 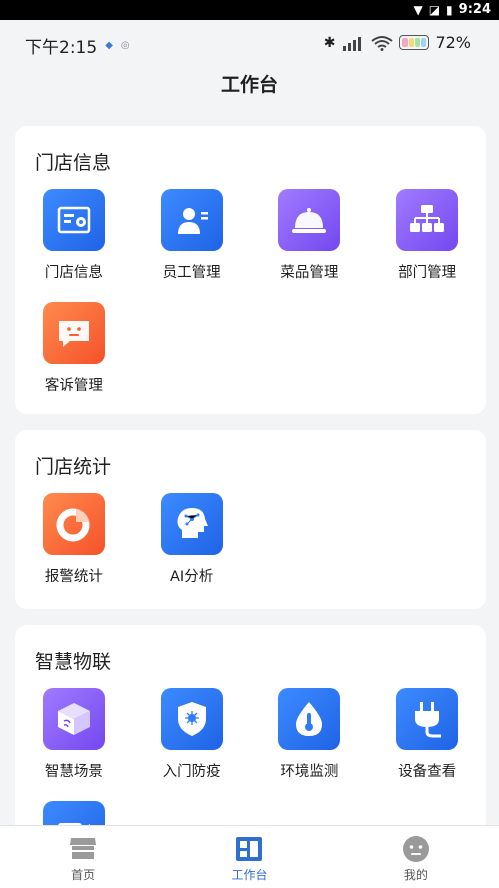 What do you see at coordinates (249, 10) in the screenshot?
I see `system-status-bar: ▼ ◪ ▮ 9:24` at bounding box center [249, 10].